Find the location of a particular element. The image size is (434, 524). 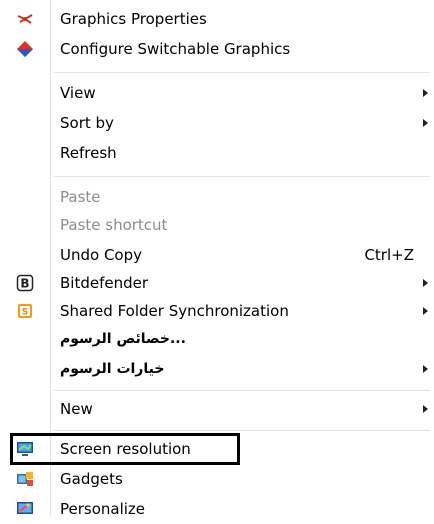

menu-item-configure-switchable-graphics: Configure Switchable Graphics is located at coordinates (217, 49).